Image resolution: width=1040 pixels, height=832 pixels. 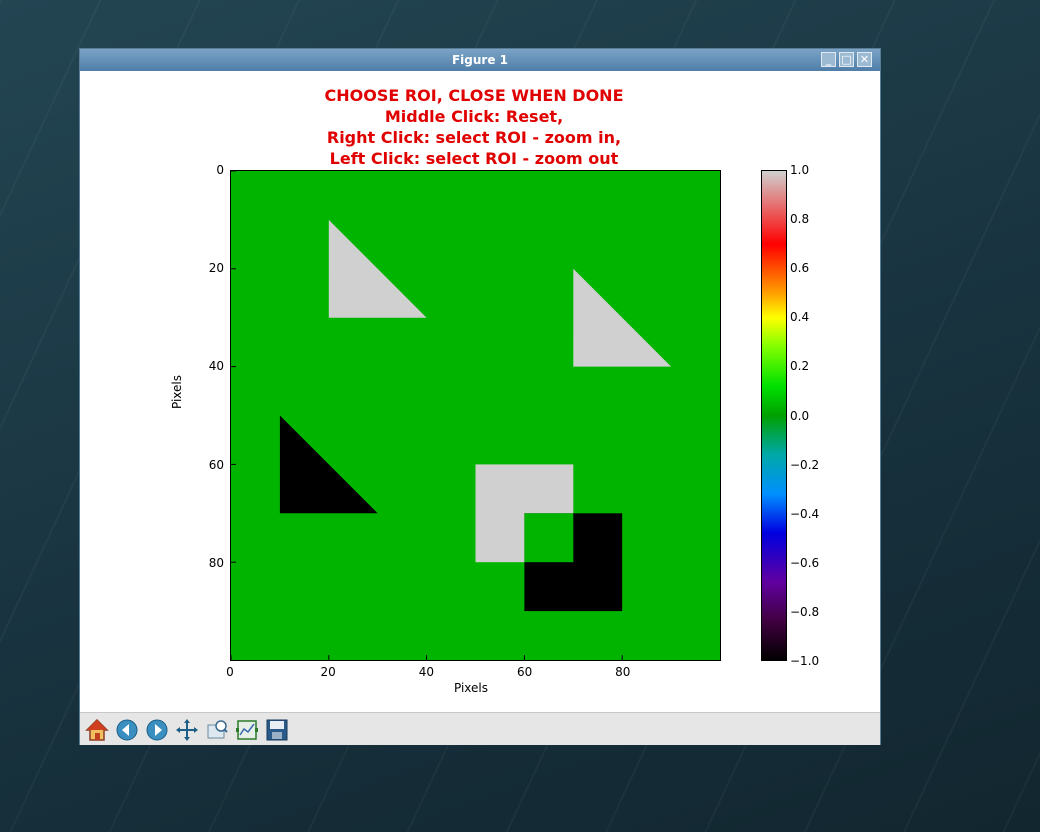 I want to click on zoom-button, so click(x=217, y=730).